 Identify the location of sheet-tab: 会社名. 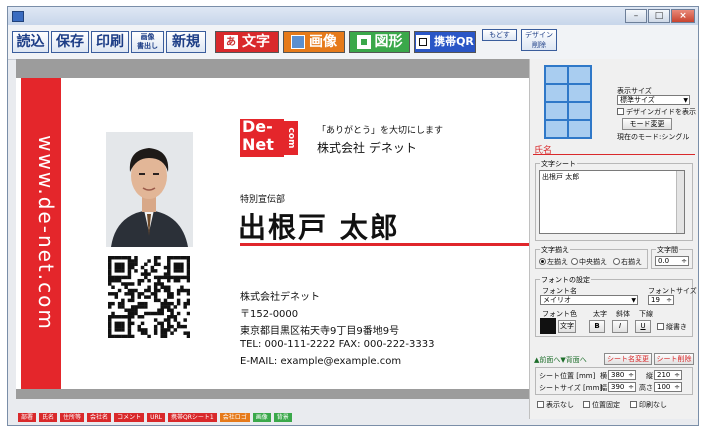
(99, 417).